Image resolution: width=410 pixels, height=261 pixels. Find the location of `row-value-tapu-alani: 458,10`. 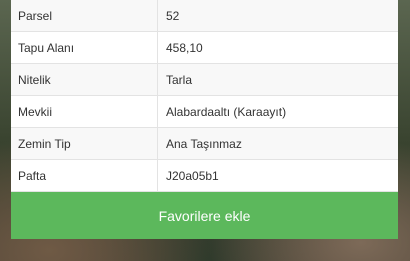

row-value-tapu-alani: 458,10 is located at coordinates (277, 47).